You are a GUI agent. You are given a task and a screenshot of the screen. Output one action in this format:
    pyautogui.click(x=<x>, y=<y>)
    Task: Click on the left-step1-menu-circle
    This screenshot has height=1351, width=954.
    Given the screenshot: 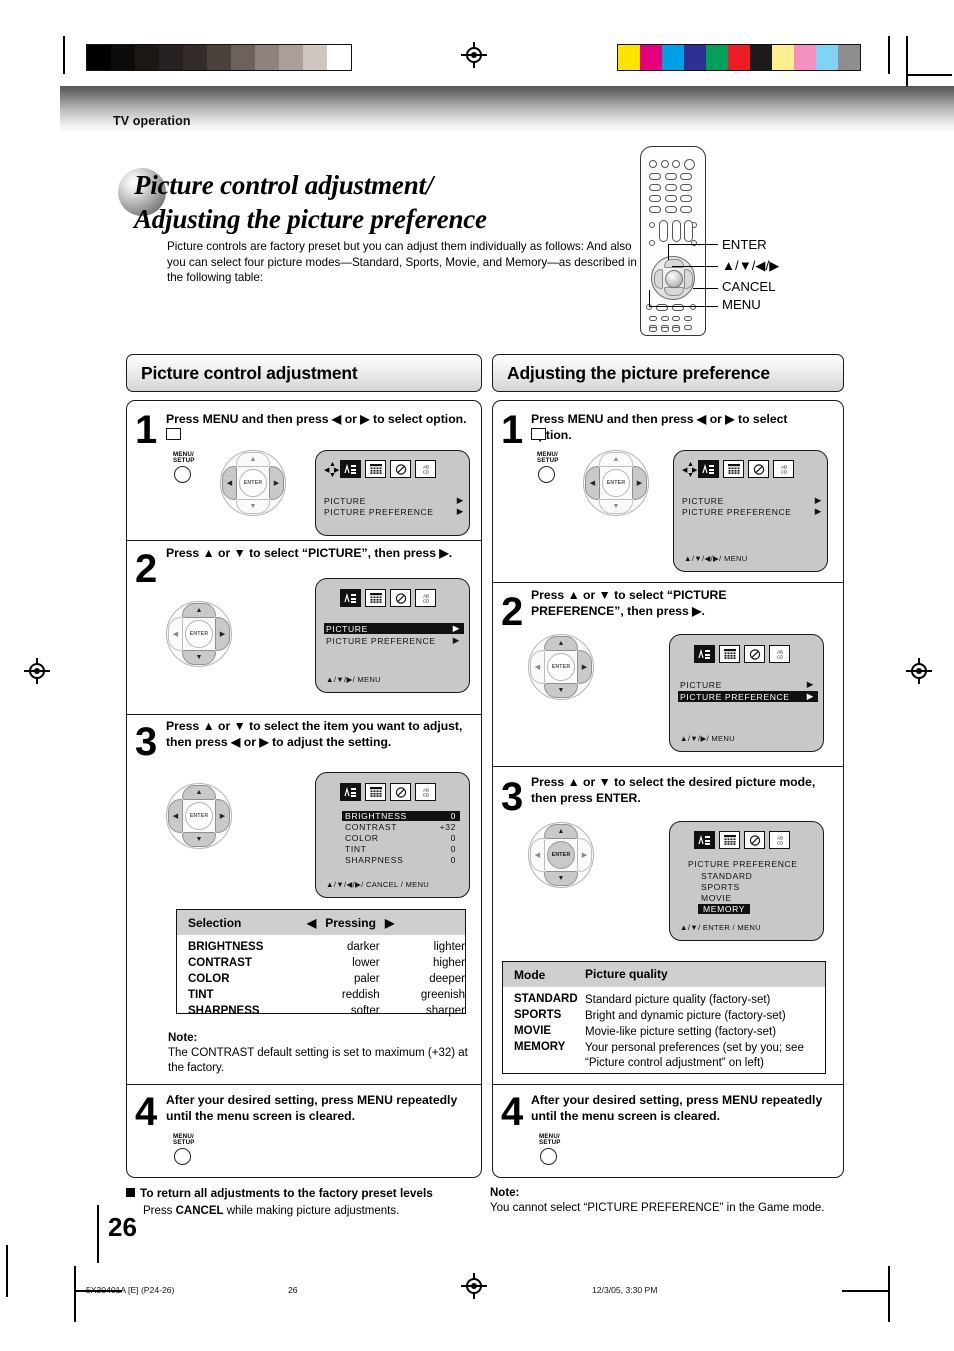 What is the action you would take?
    pyautogui.click(x=182, y=474)
    